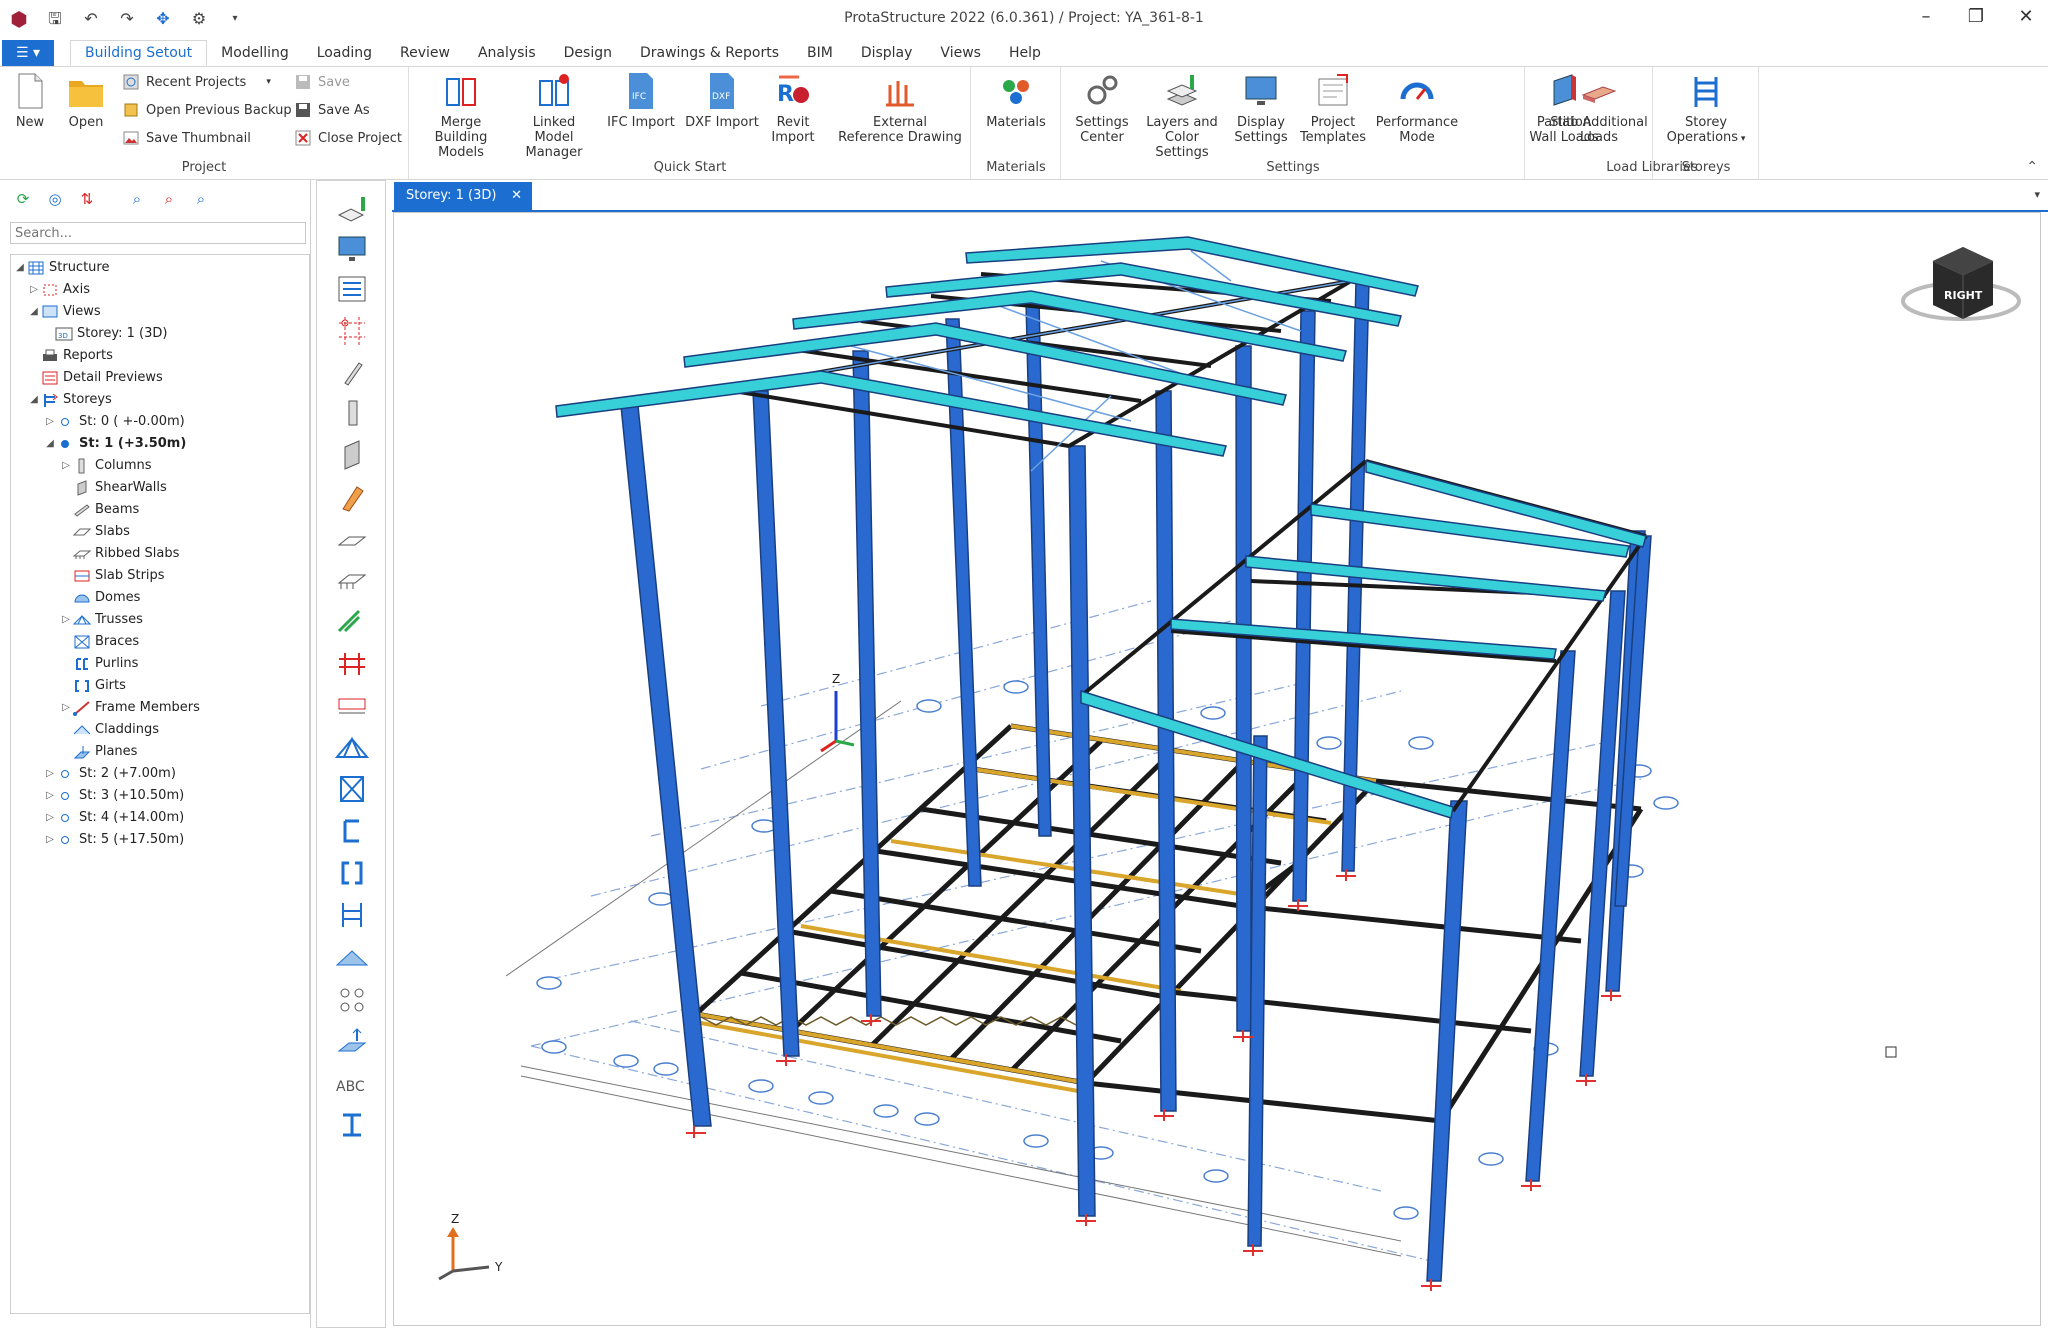 The image size is (2048, 1328). I want to click on stair-tool-icon, so click(352, 663).